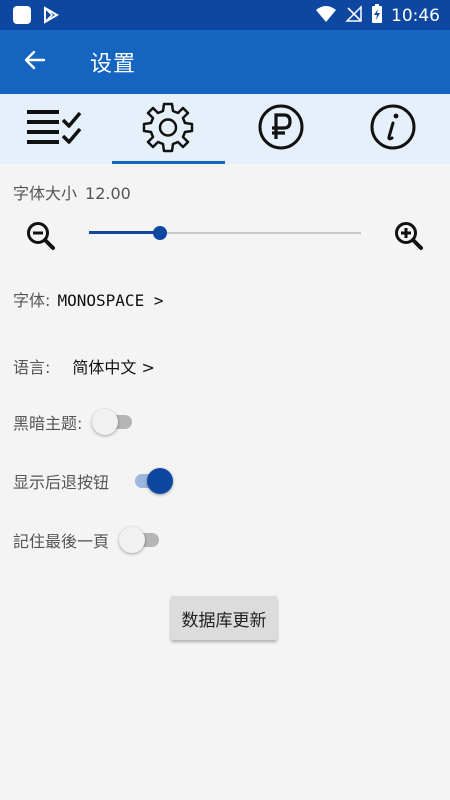  I want to click on tab-indicator, so click(168, 162).